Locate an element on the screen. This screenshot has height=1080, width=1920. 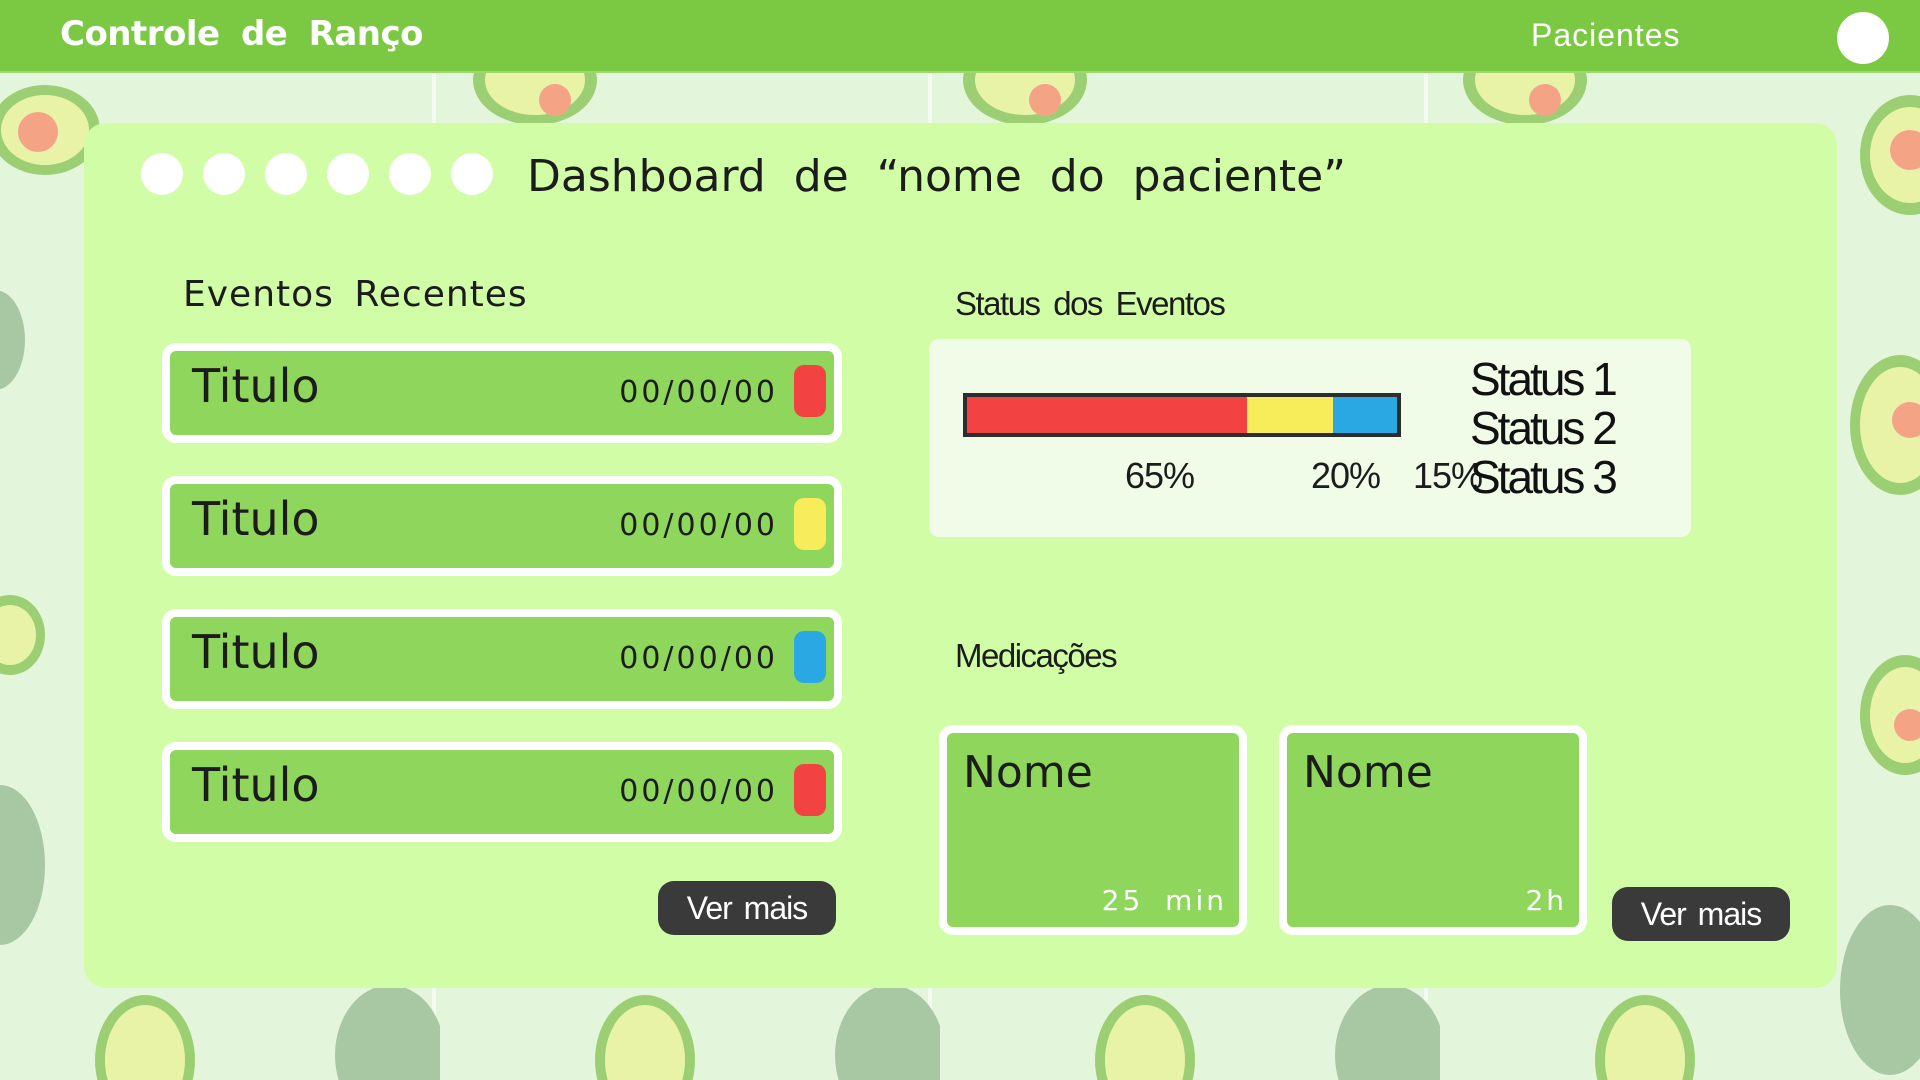
medication-card: Nome 25 min is located at coordinates (1093, 830).